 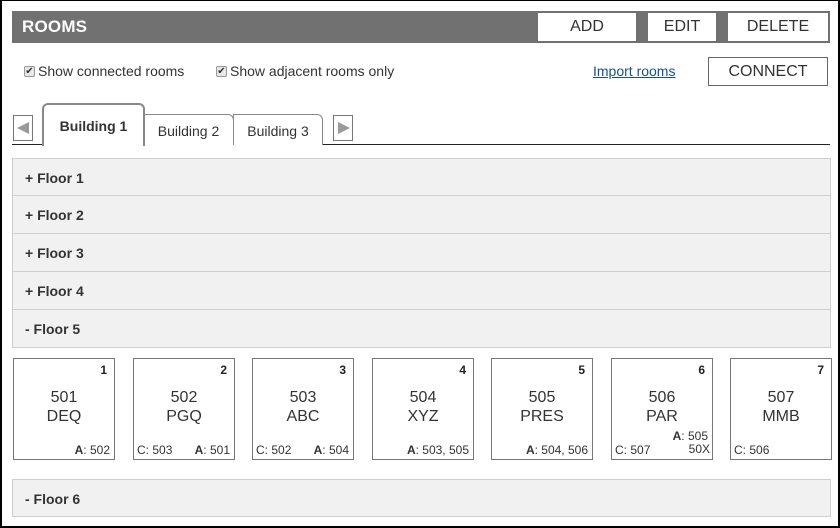 What do you see at coordinates (423, 416) in the screenshot?
I see `room-name: XYZ` at bounding box center [423, 416].